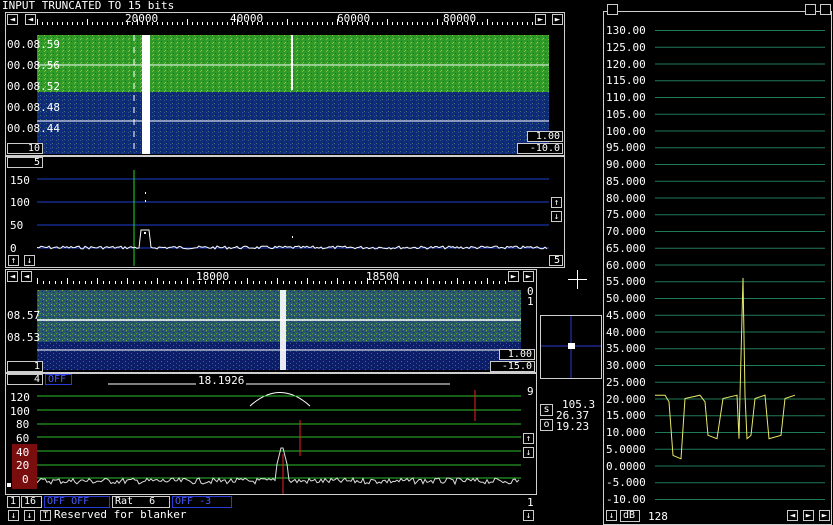 The height and width of the screenshot is (525, 833). Describe the element at coordinates (626, 131) in the screenshot. I see `level-y-label: 100.00` at that location.